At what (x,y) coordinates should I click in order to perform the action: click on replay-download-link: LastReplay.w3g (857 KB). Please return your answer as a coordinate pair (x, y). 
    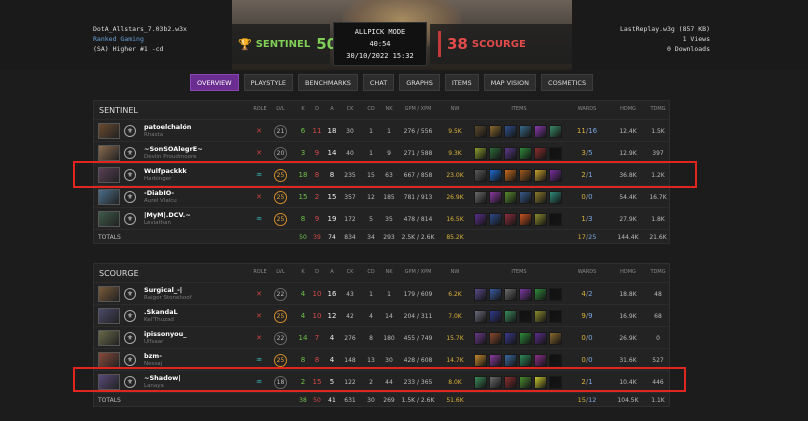
    Looking at the image, I should click on (665, 29).